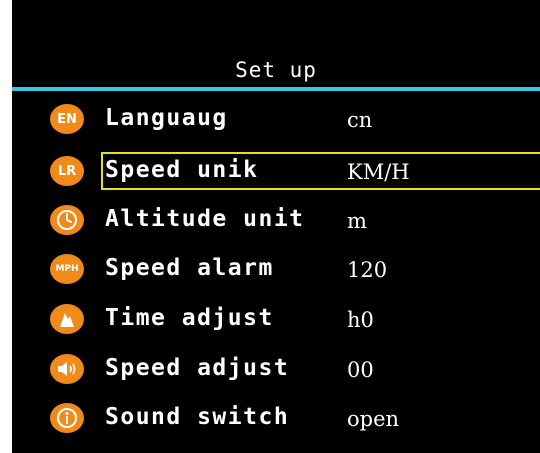  Describe the element at coordinates (67, 269) in the screenshot. I see `mph-icon: MPH` at that location.